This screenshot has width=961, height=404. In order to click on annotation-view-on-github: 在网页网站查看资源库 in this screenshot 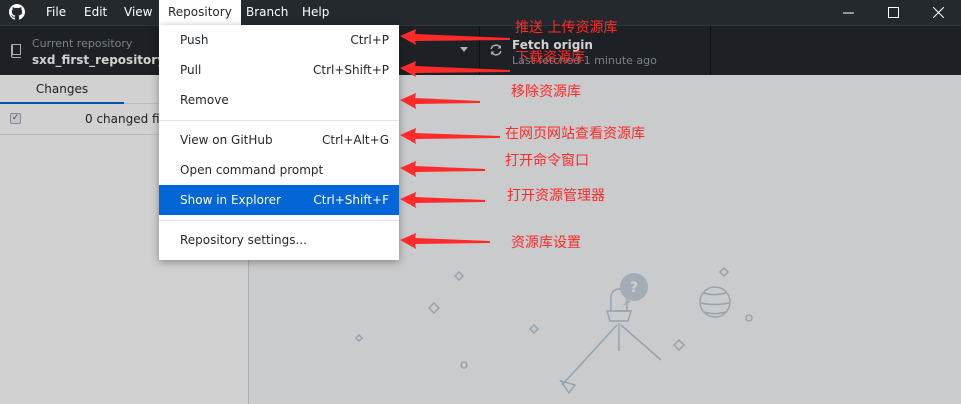, I will do `click(575, 134)`.